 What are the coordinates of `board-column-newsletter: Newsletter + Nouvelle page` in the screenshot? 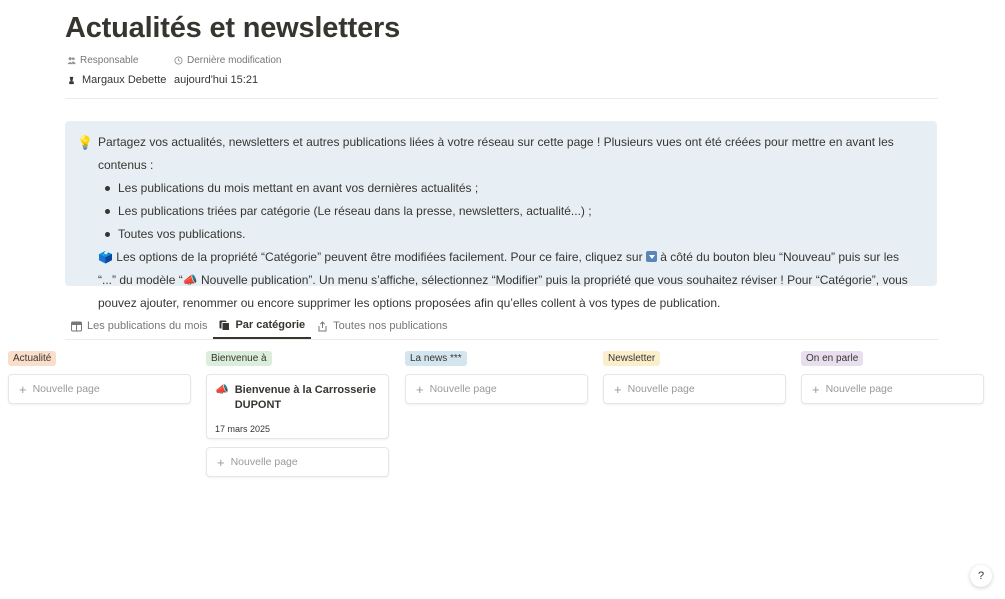 It's located at (694, 377).